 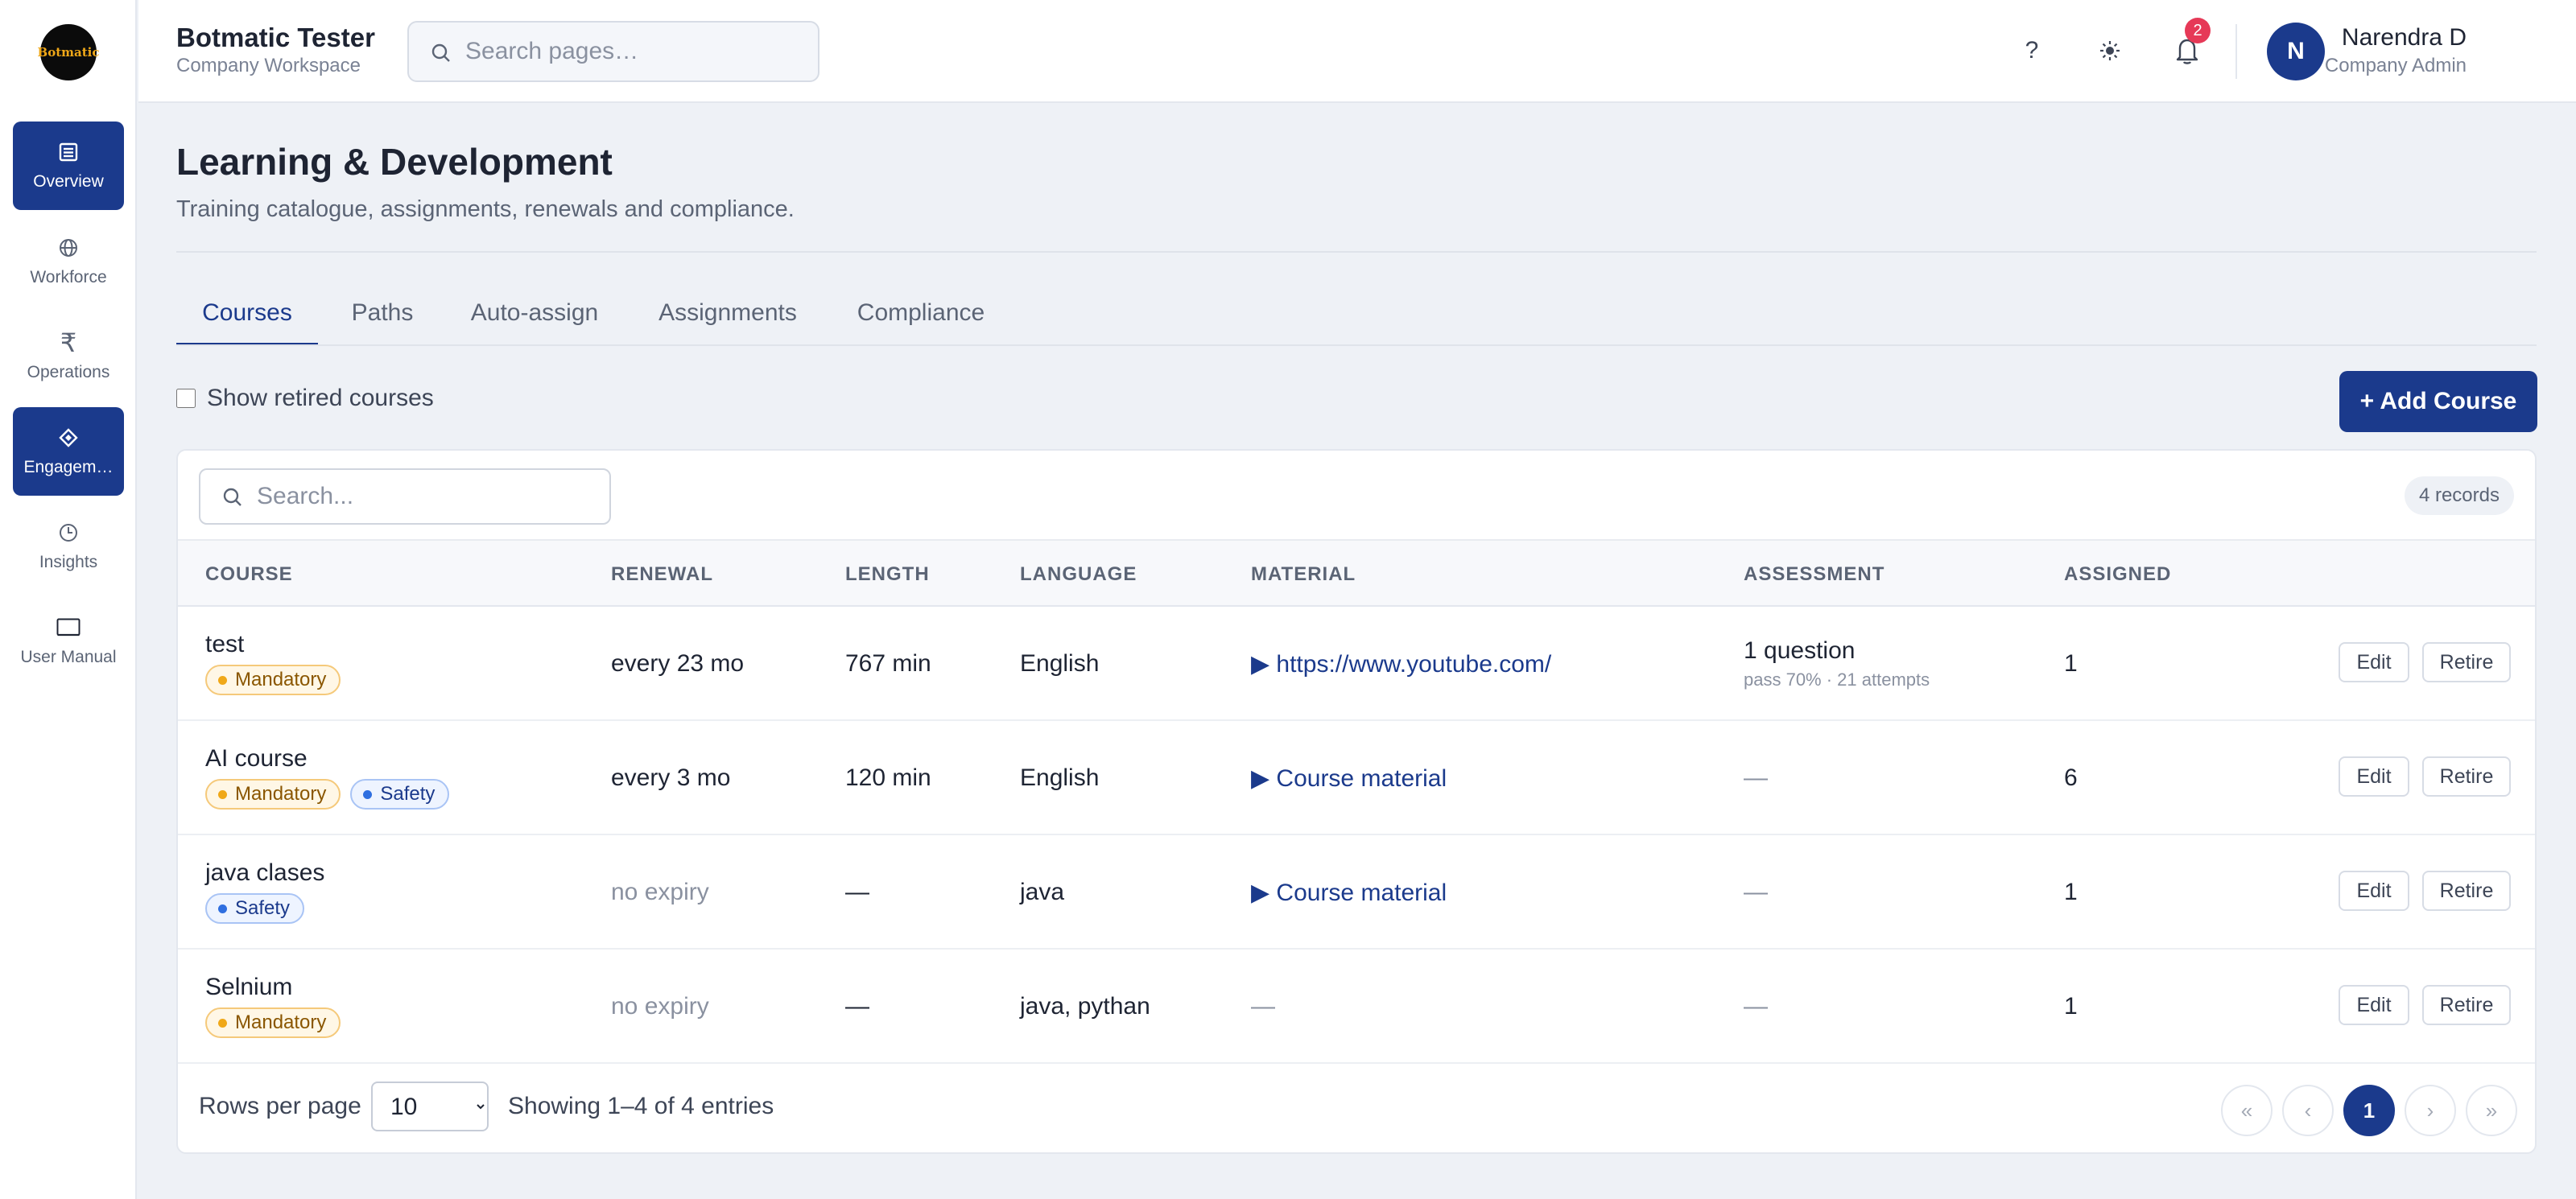 I want to click on next-page-button: ›, so click(x=2430, y=1110).